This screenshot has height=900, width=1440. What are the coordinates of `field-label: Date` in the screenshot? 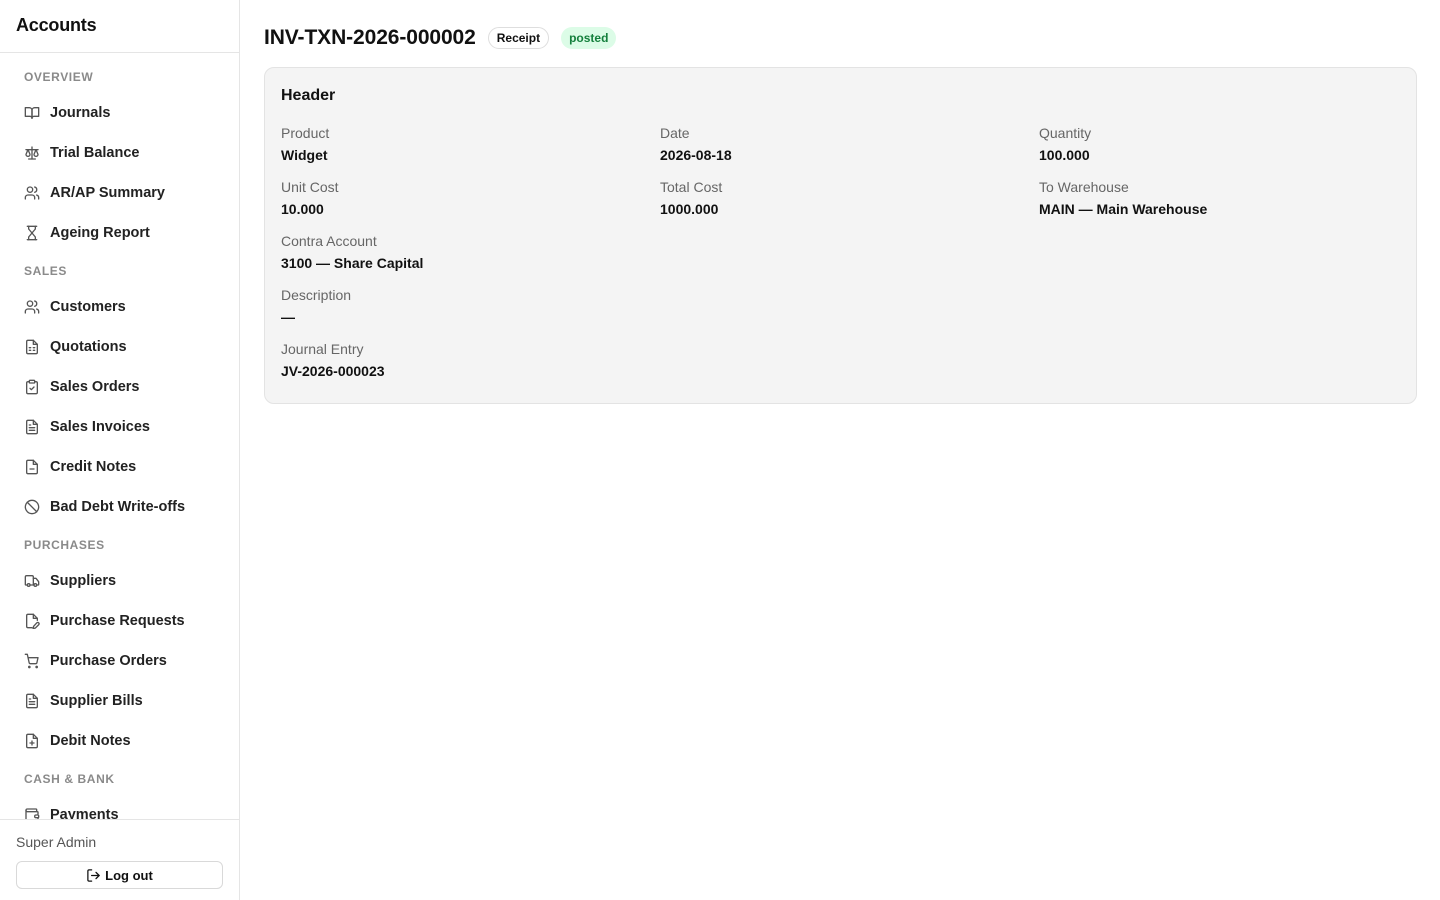 It's located at (675, 133).